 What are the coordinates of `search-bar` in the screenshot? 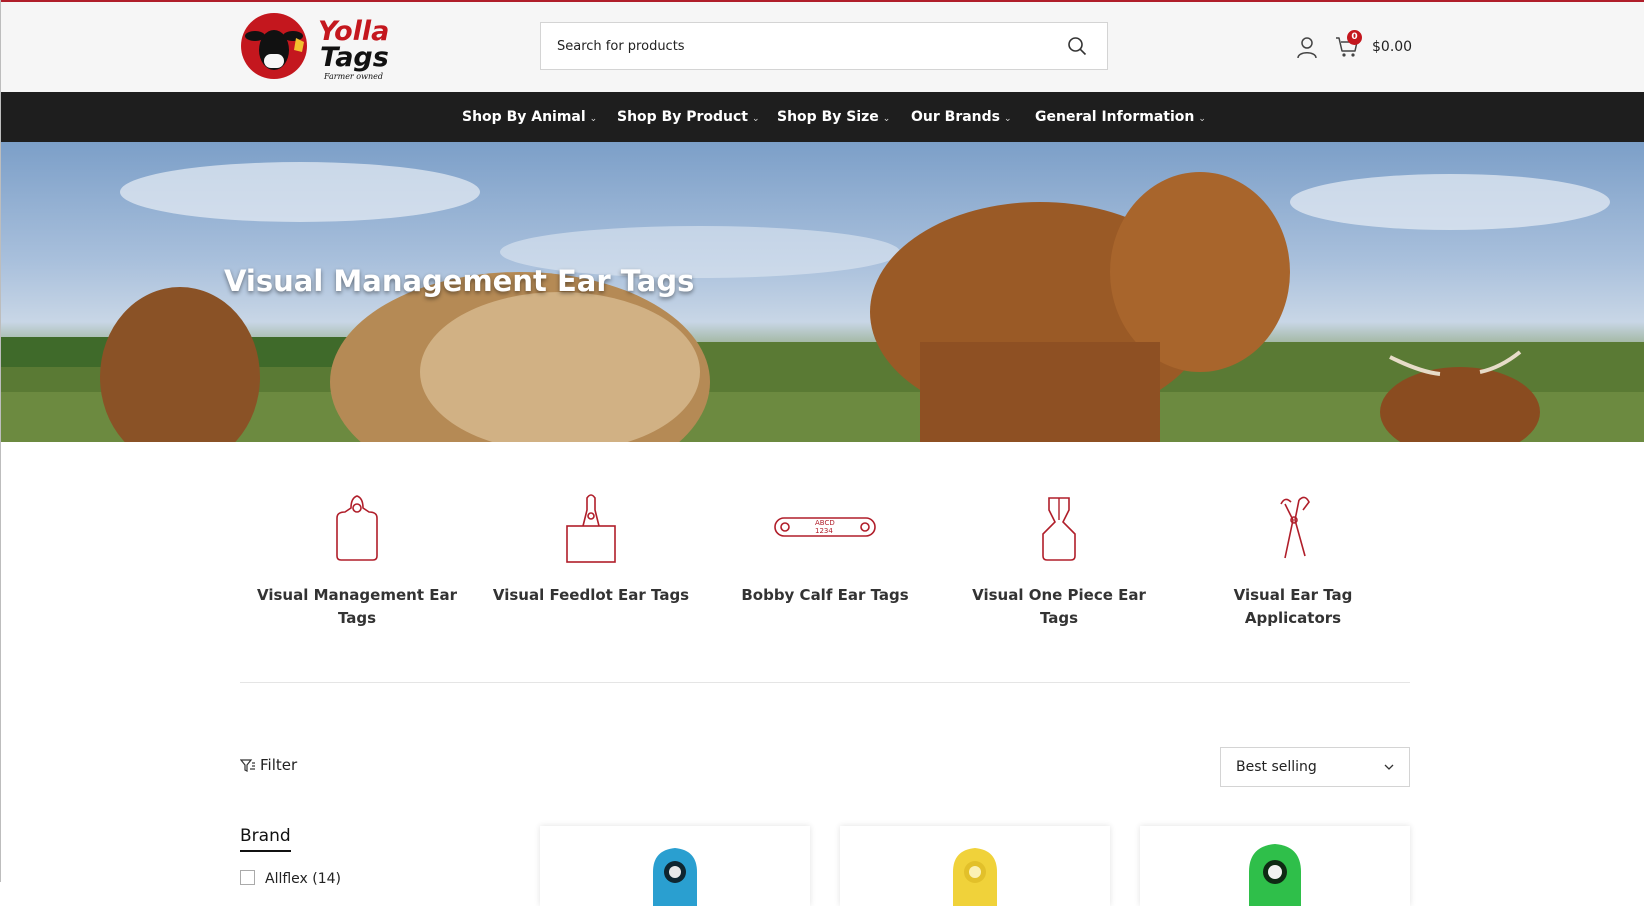 It's located at (824, 46).